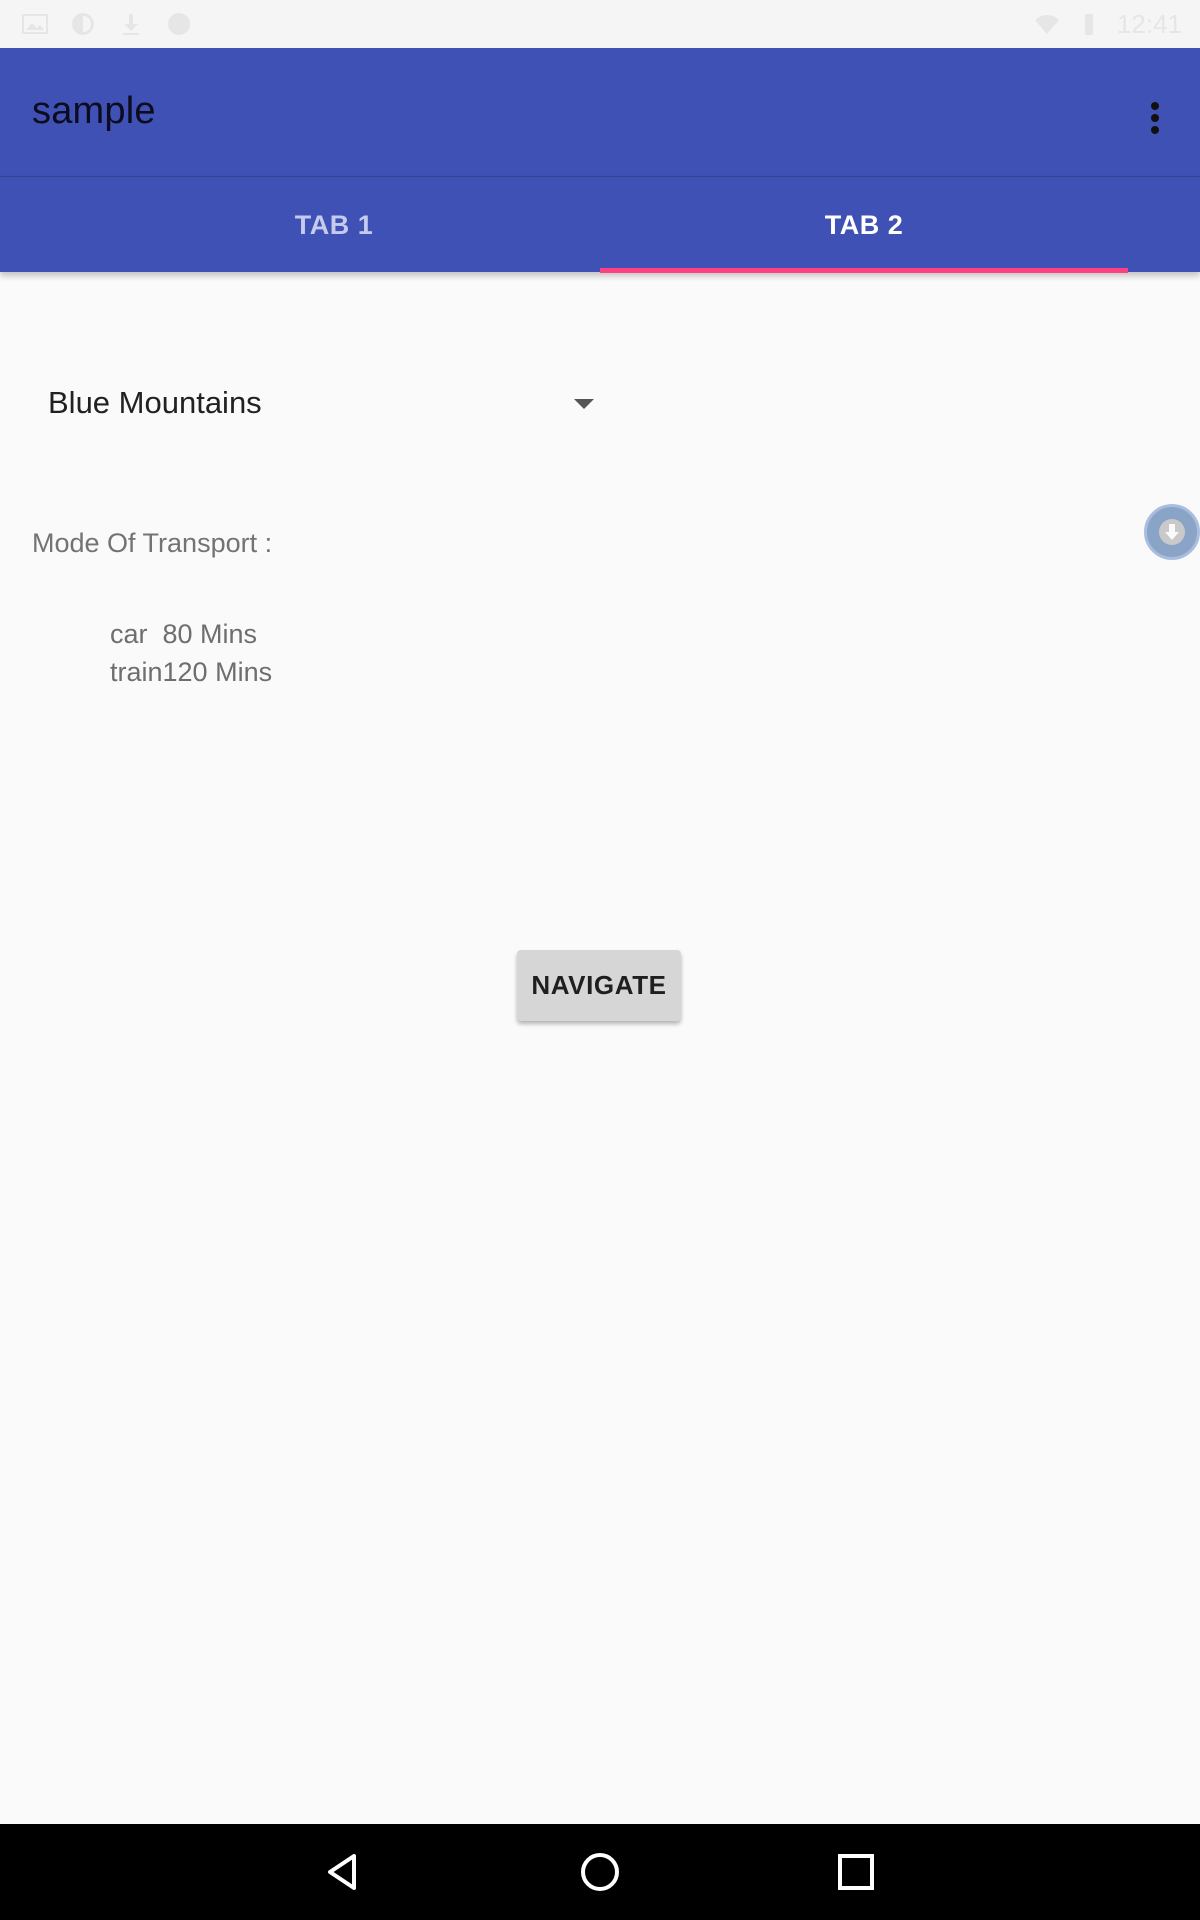  I want to click on image-icon, so click(35, 24).